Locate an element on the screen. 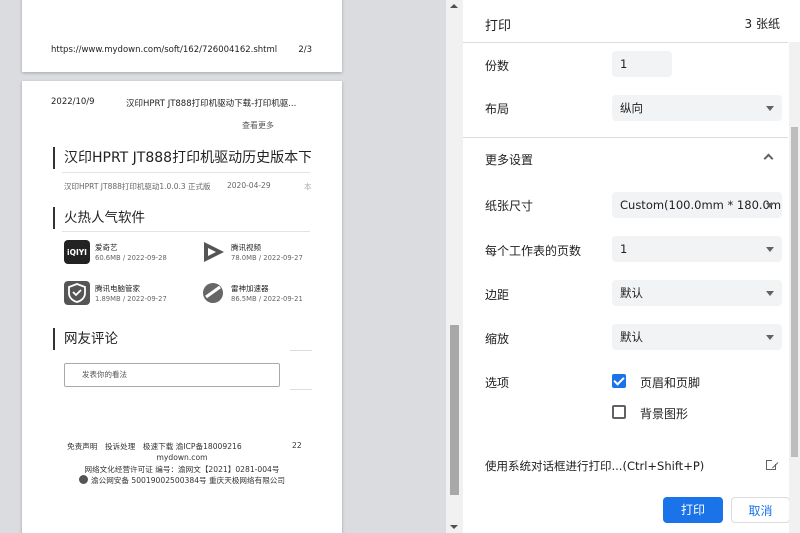 This screenshot has width=800, height=533. scale-select: 默认 is located at coordinates (697, 337).